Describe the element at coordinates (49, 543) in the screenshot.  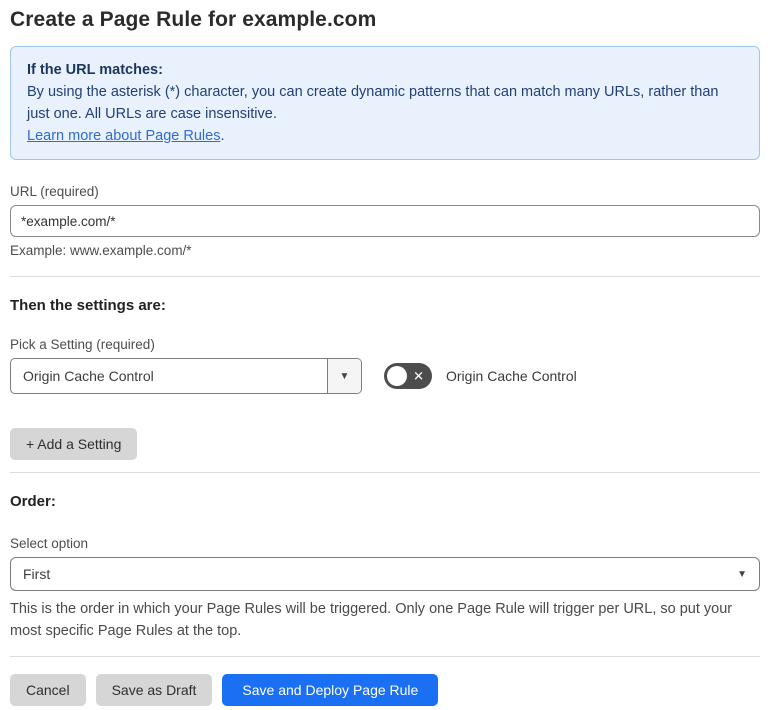
I see `order-select-label: Select option` at that location.